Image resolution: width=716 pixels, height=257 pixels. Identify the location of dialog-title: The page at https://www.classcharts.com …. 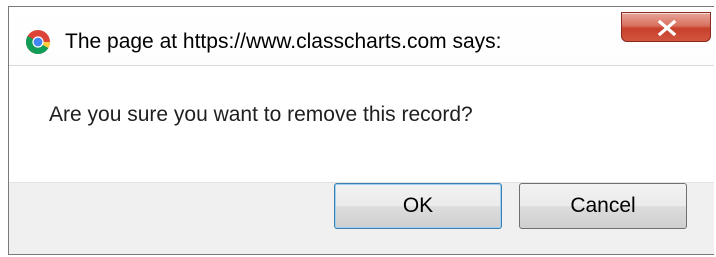
(283, 41).